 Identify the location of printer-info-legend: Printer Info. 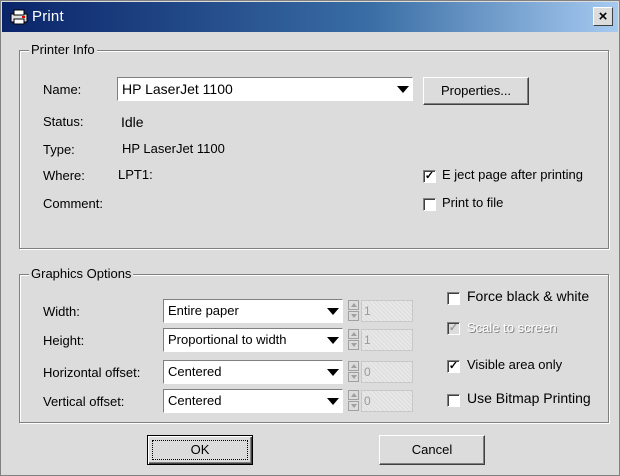
(63, 50).